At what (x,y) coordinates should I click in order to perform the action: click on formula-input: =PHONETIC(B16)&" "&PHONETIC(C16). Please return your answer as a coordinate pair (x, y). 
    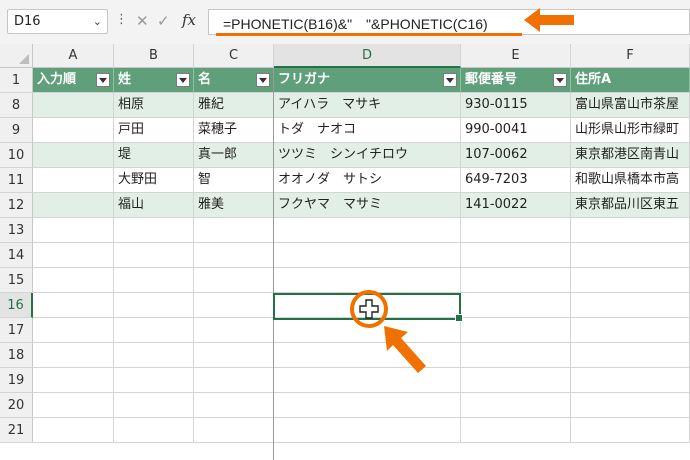
    Looking at the image, I should click on (449, 22).